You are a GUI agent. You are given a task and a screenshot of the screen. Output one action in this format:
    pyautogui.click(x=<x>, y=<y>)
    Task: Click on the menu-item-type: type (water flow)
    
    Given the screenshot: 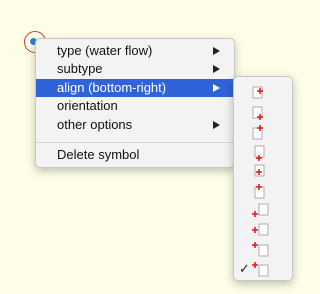 What is the action you would take?
    pyautogui.click(x=135, y=51)
    